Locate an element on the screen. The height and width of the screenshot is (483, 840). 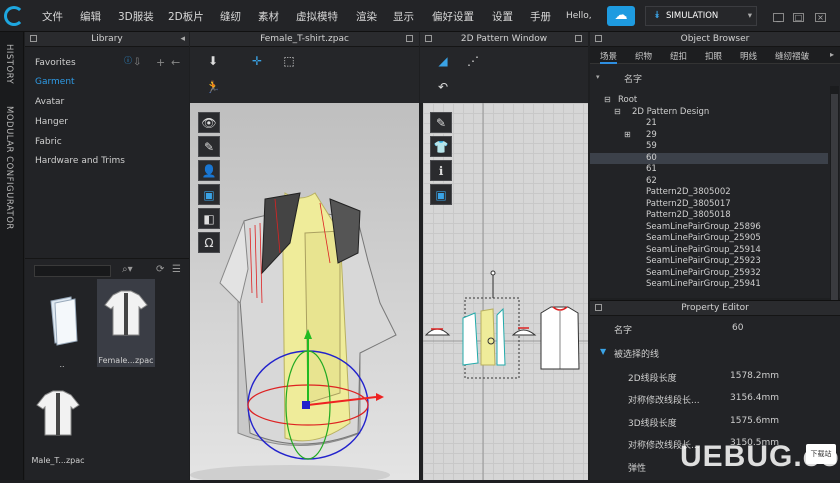
menu-render: 渲染 is located at coordinates (366, 16).